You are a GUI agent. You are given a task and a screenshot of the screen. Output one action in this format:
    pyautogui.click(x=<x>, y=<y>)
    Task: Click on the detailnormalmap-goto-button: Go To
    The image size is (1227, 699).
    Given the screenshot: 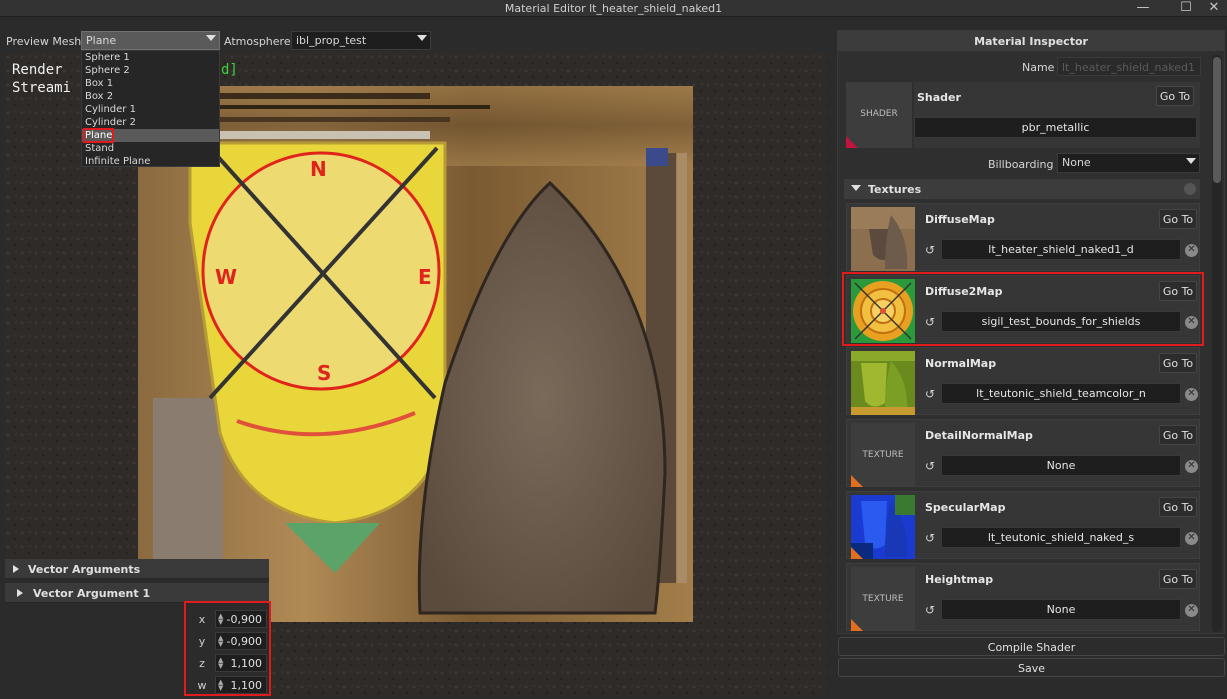 What is the action you would take?
    pyautogui.click(x=1178, y=435)
    